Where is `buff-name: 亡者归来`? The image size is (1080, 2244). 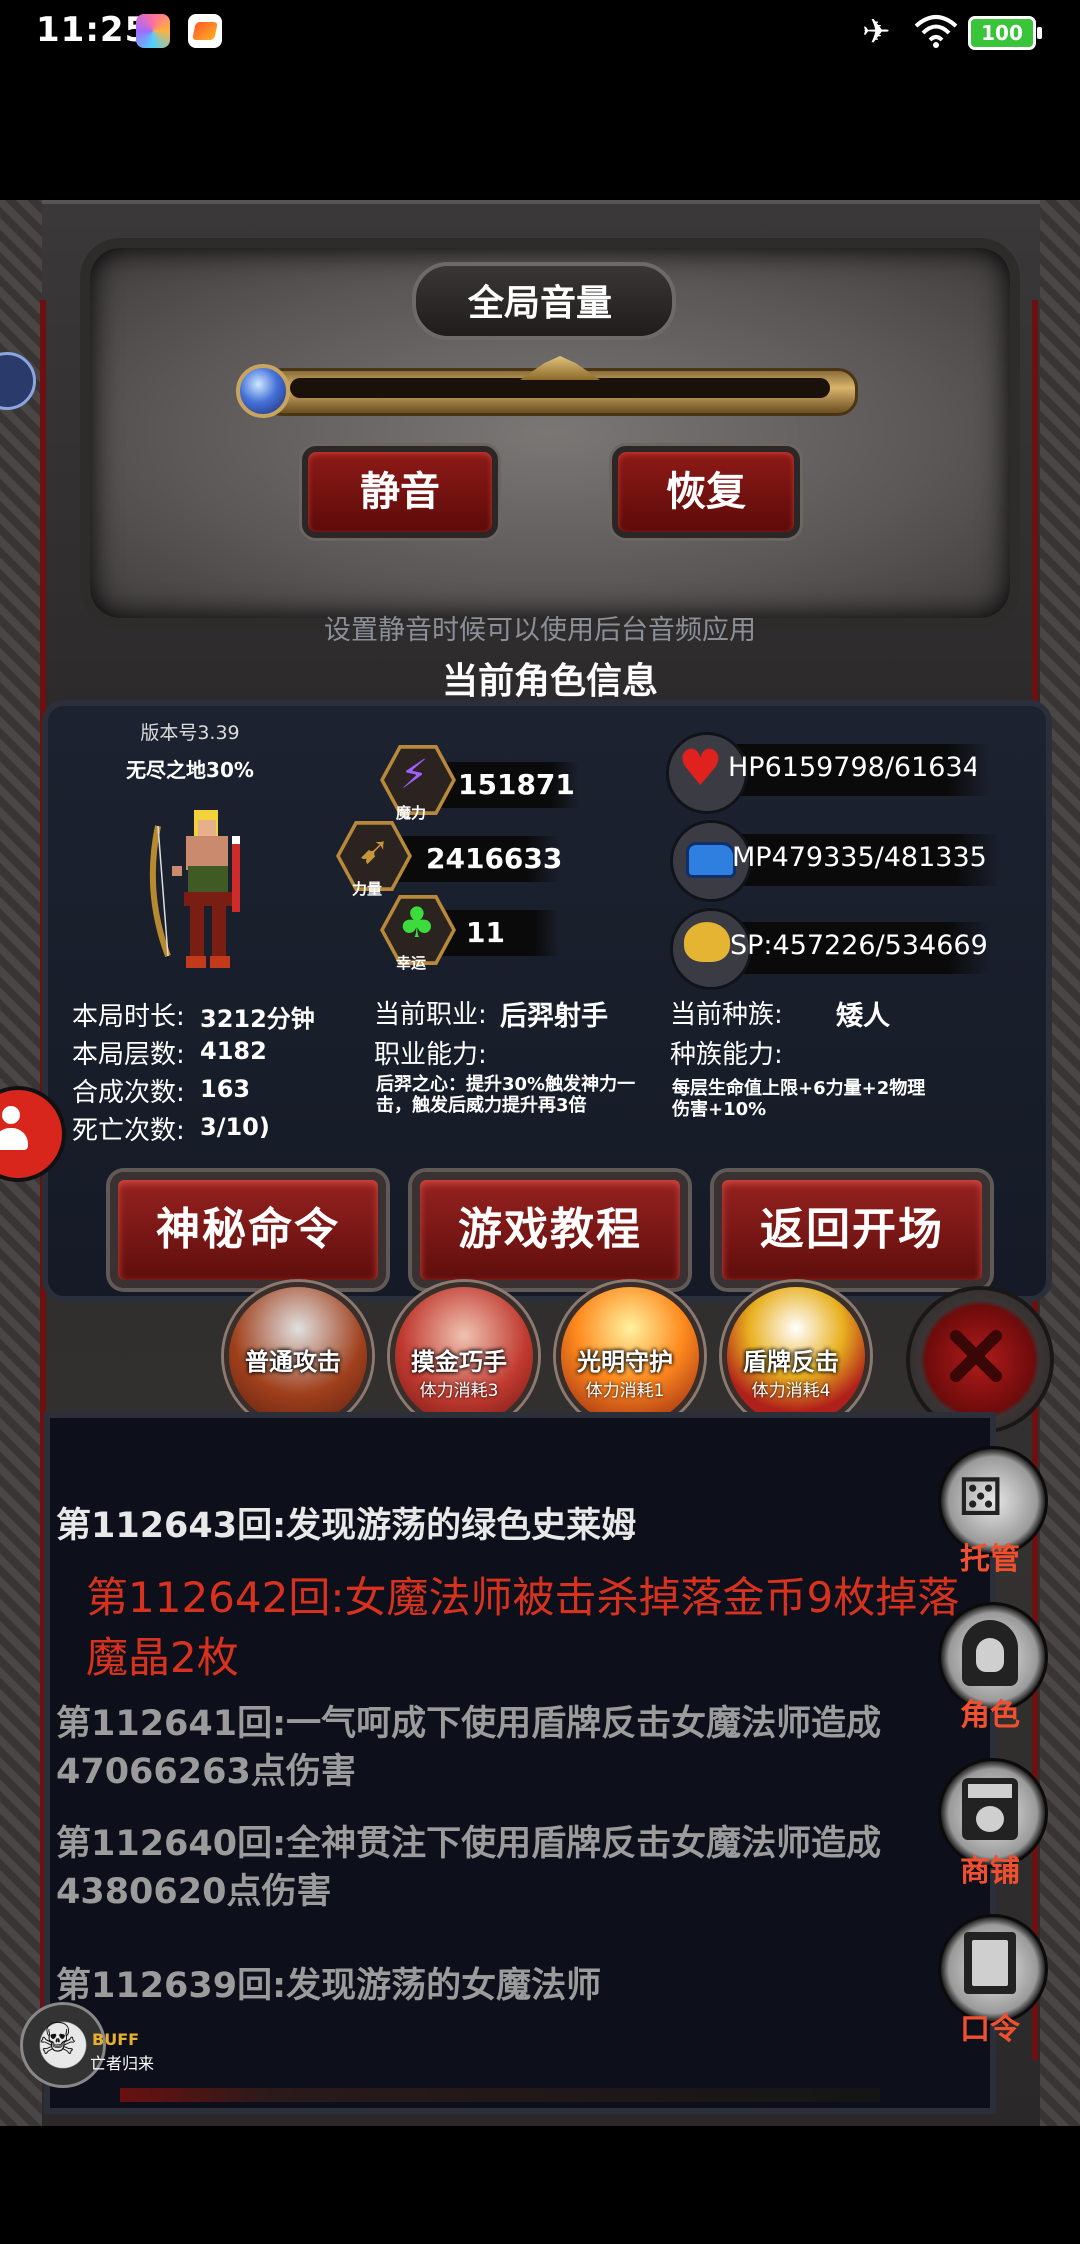
buff-name: 亡者归来 is located at coordinates (122, 2063).